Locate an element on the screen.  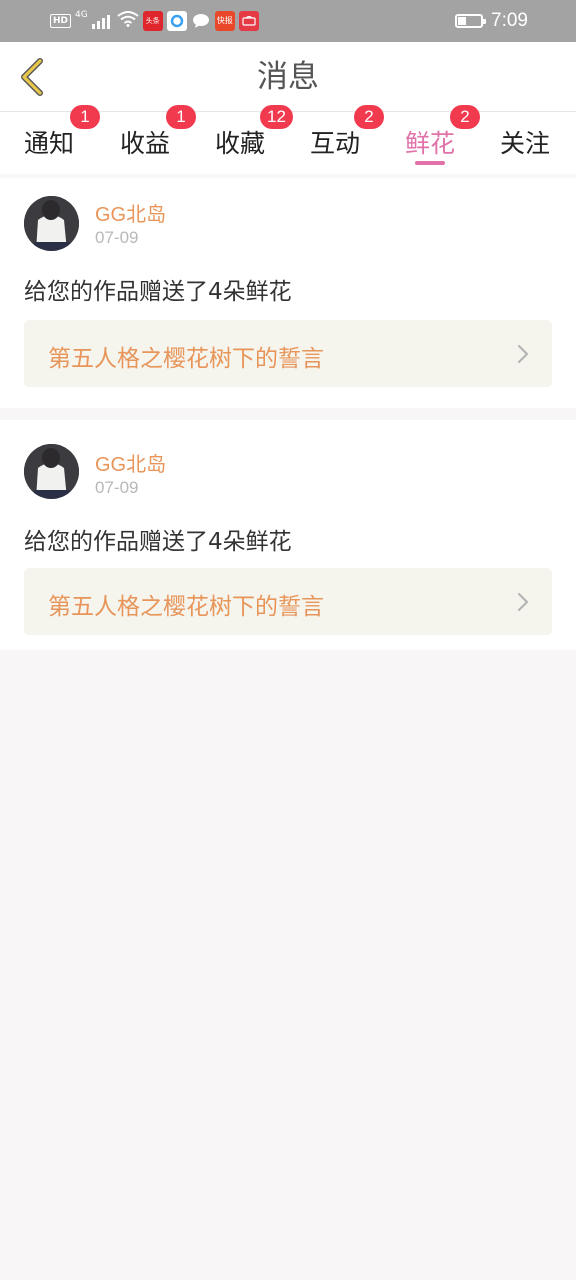
app-header: 消息 is located at coordinates (288, 77).